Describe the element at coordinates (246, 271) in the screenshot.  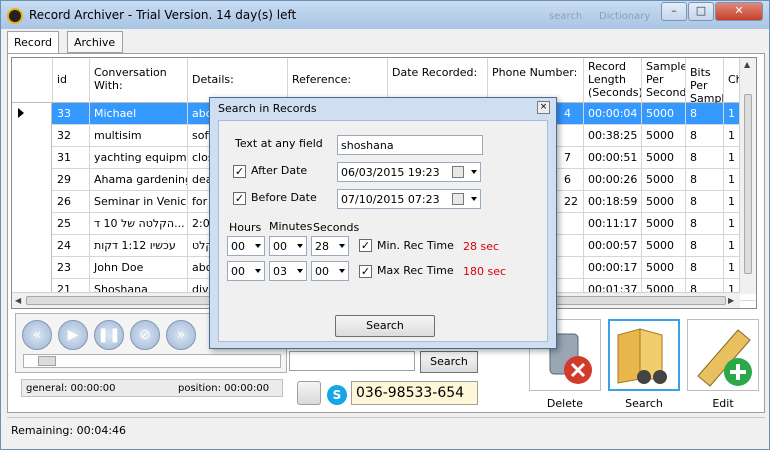
I see `max-hours-select: 00` at that location.